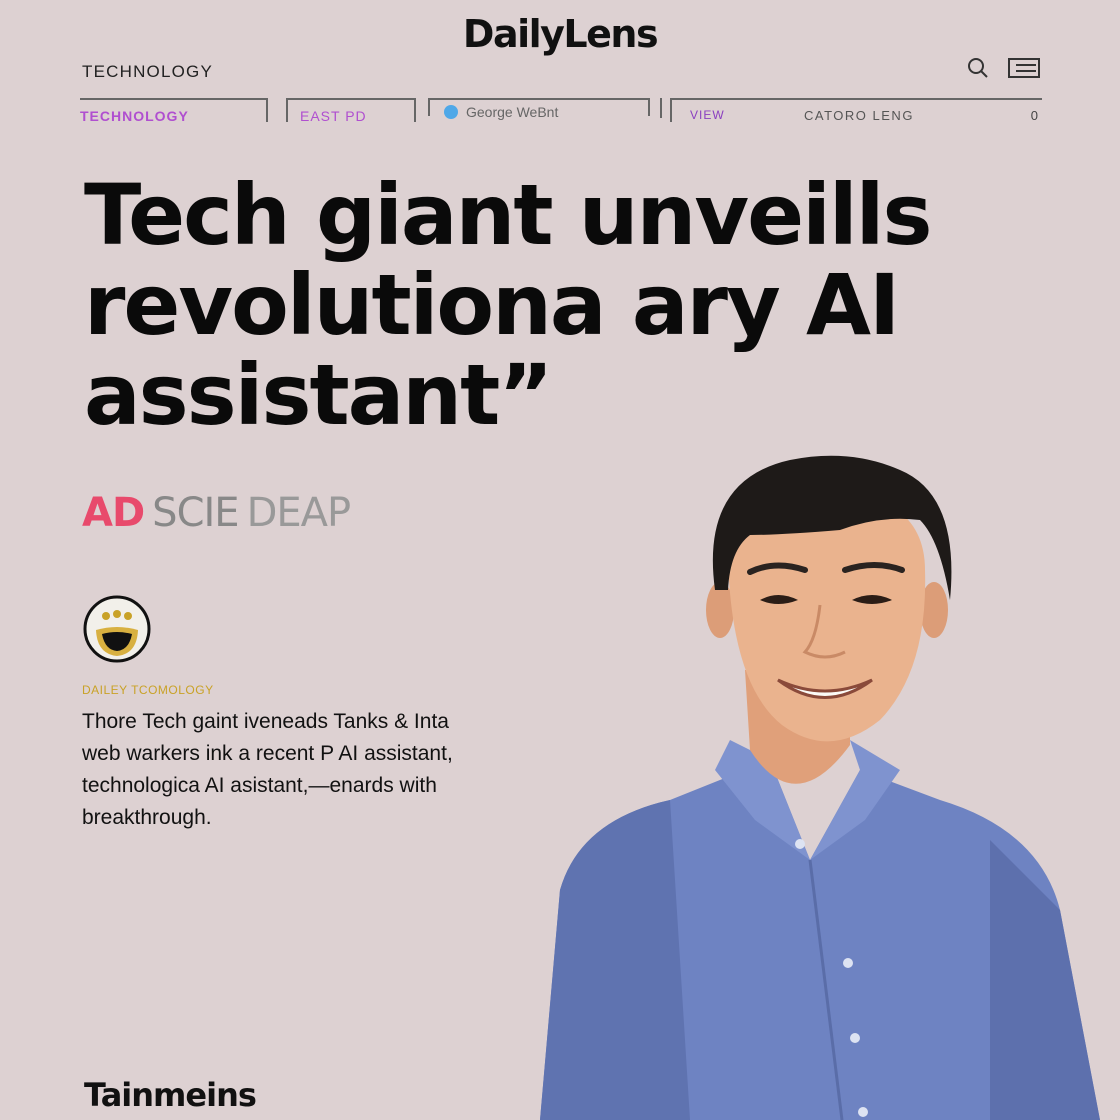 This screenshot has height=1120, width=1120. What do you see at coordinates (508, 215) in the screenshot?
I see `headline-line: Tech giant unveills` at bounding box center [508, 215].